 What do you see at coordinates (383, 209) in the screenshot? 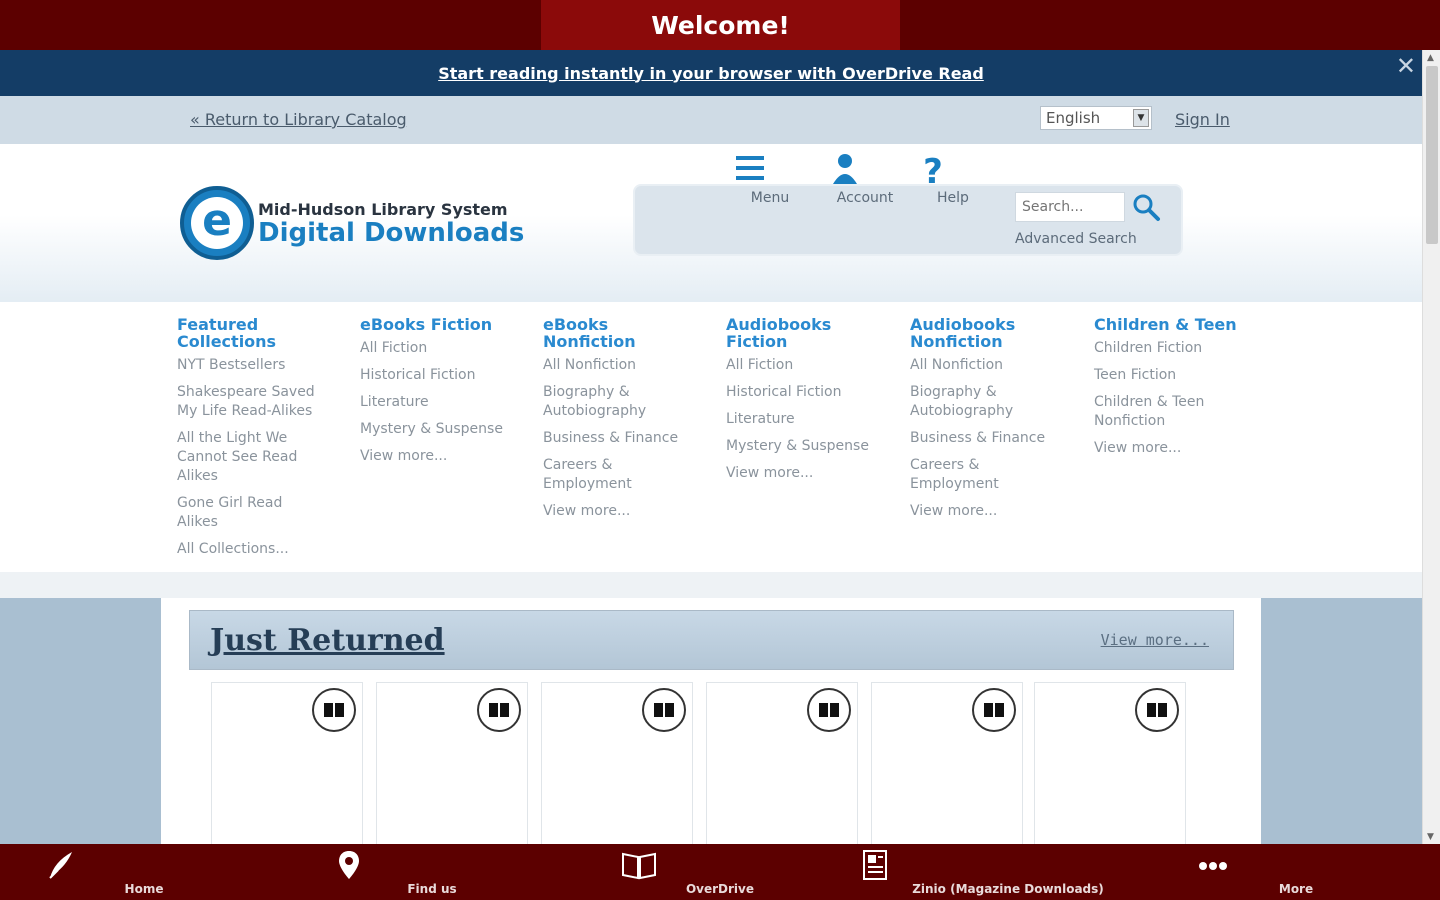
I see `logo-org-name: Mid-Hudson Library System` at bounding box center [383, 209].